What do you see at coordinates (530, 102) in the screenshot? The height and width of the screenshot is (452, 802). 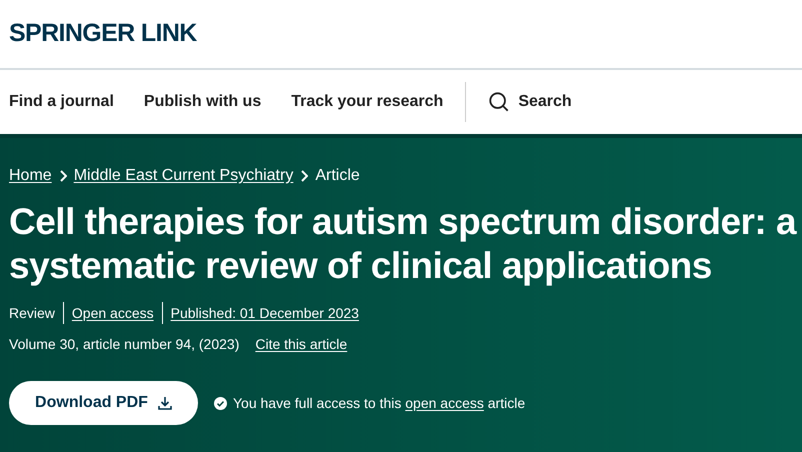 I see `search-button: Search` at bounding box center [530, 102].